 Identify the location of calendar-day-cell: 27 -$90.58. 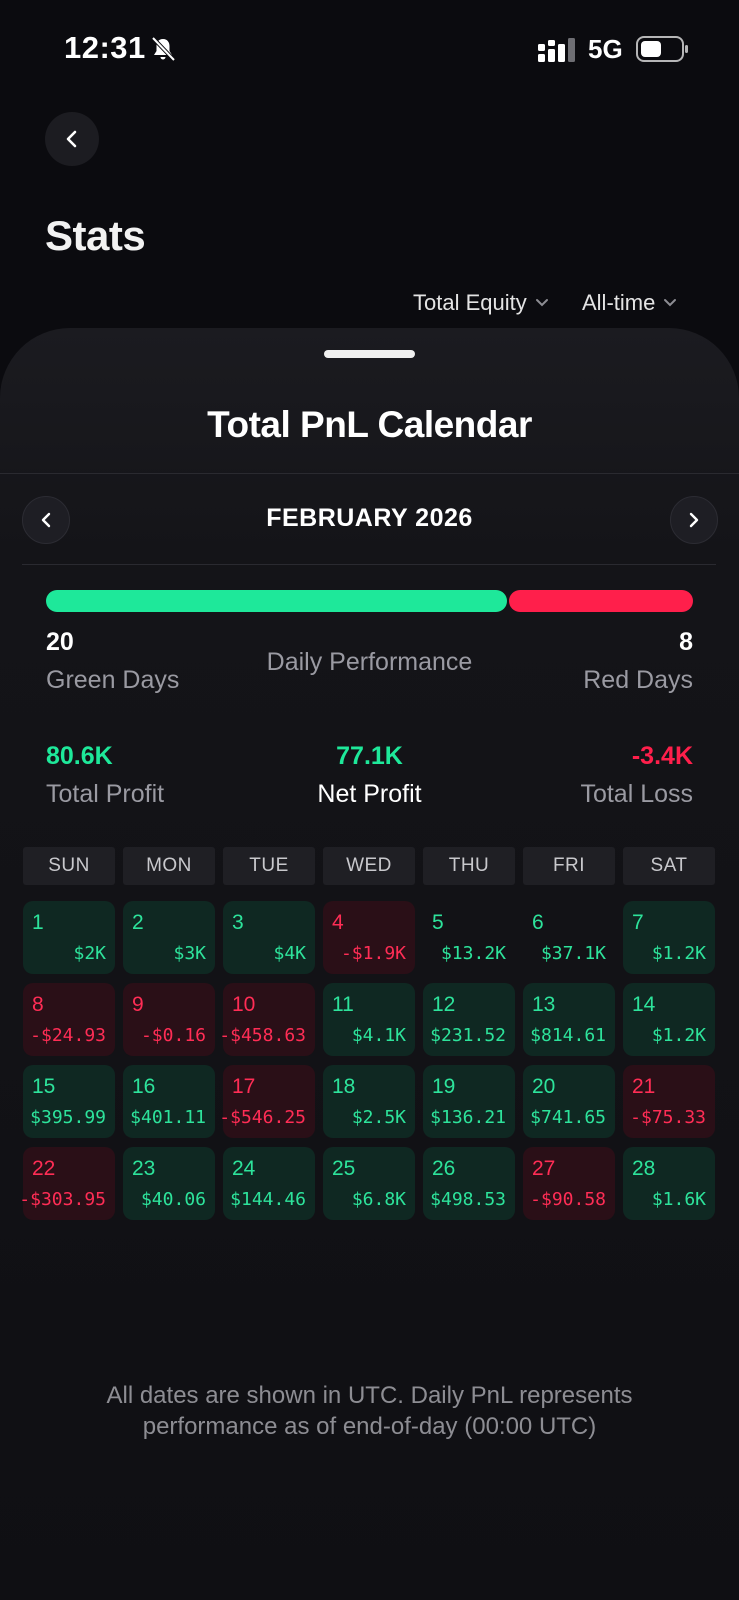
(569, 1183).